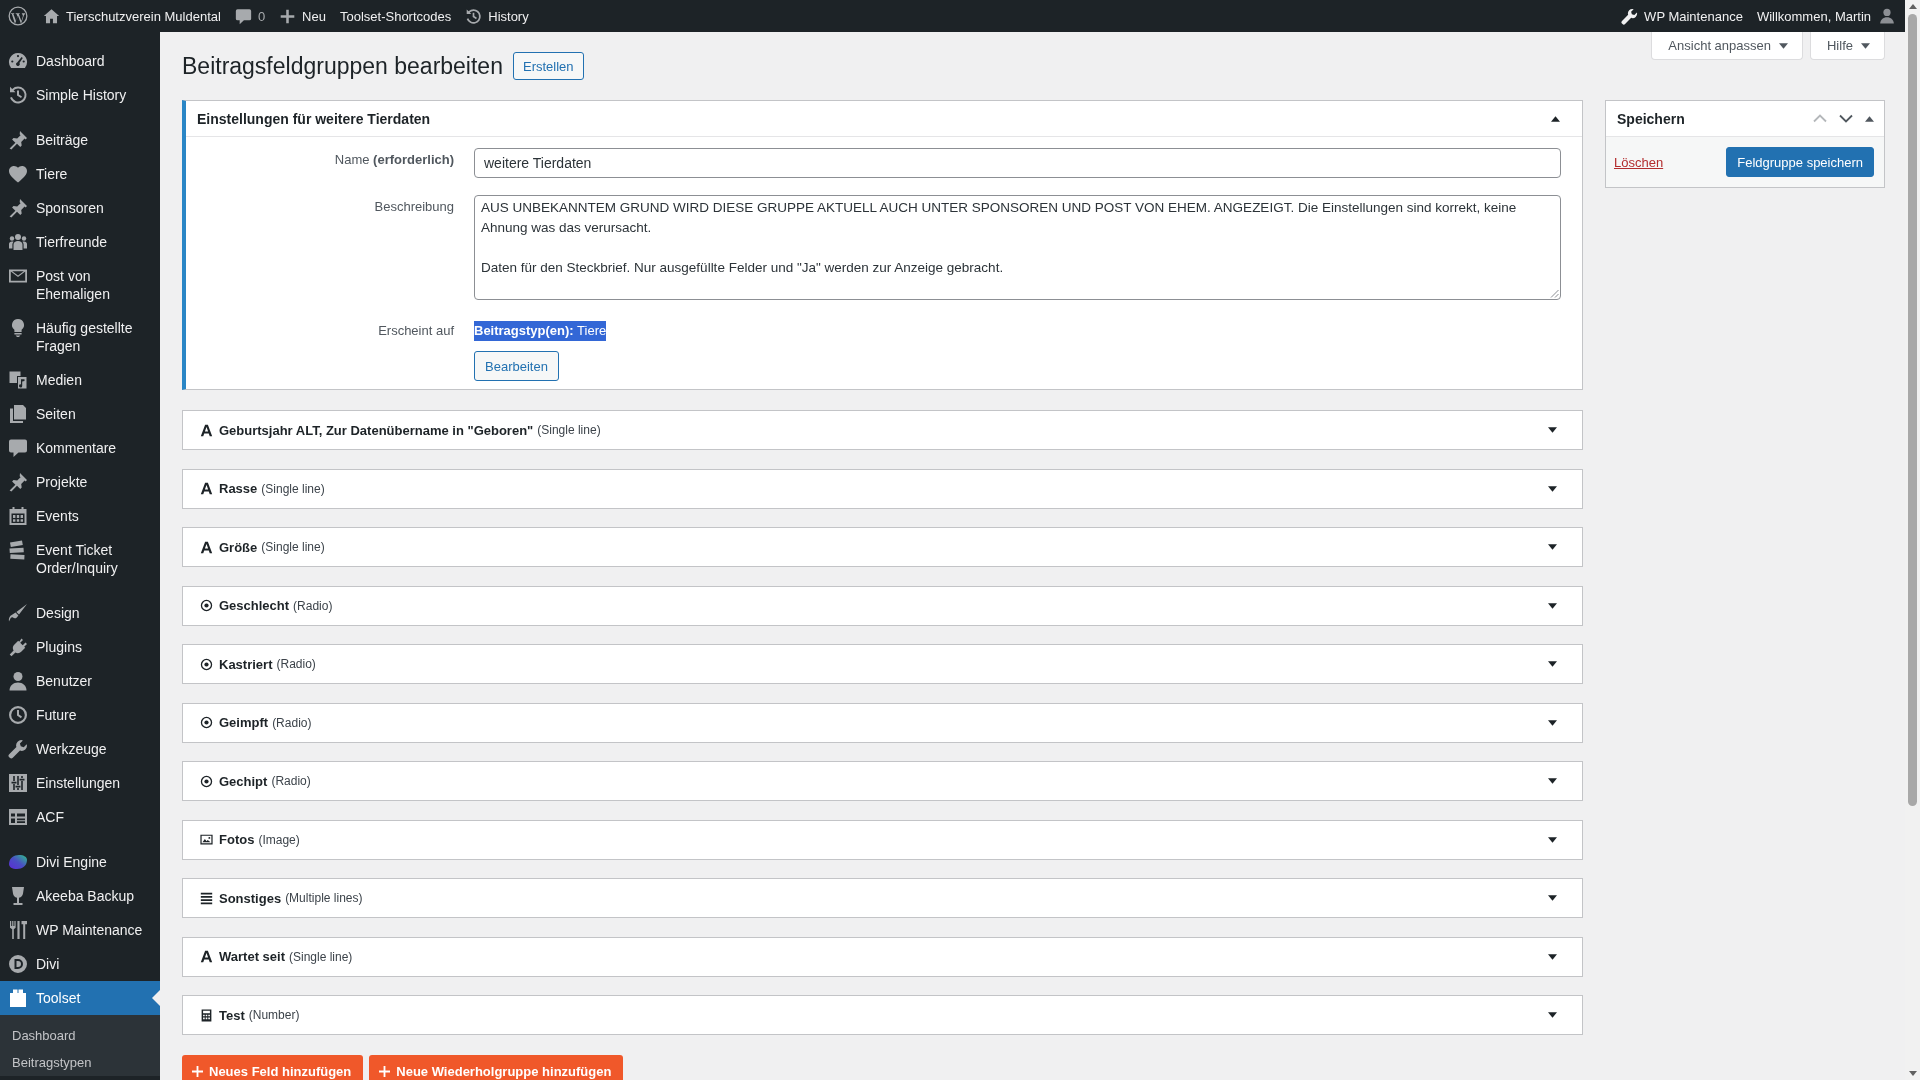 Image resolution: width=1920 pixels, height=1080 pixels. I want to click on history-link: History, so click(497, 16).